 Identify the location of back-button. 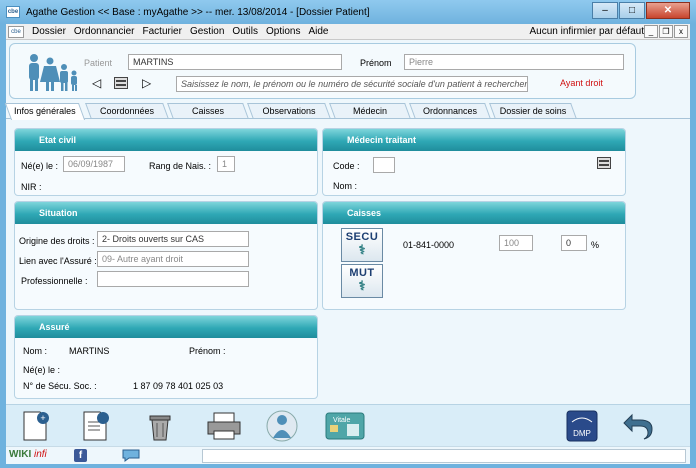
(638, 426).